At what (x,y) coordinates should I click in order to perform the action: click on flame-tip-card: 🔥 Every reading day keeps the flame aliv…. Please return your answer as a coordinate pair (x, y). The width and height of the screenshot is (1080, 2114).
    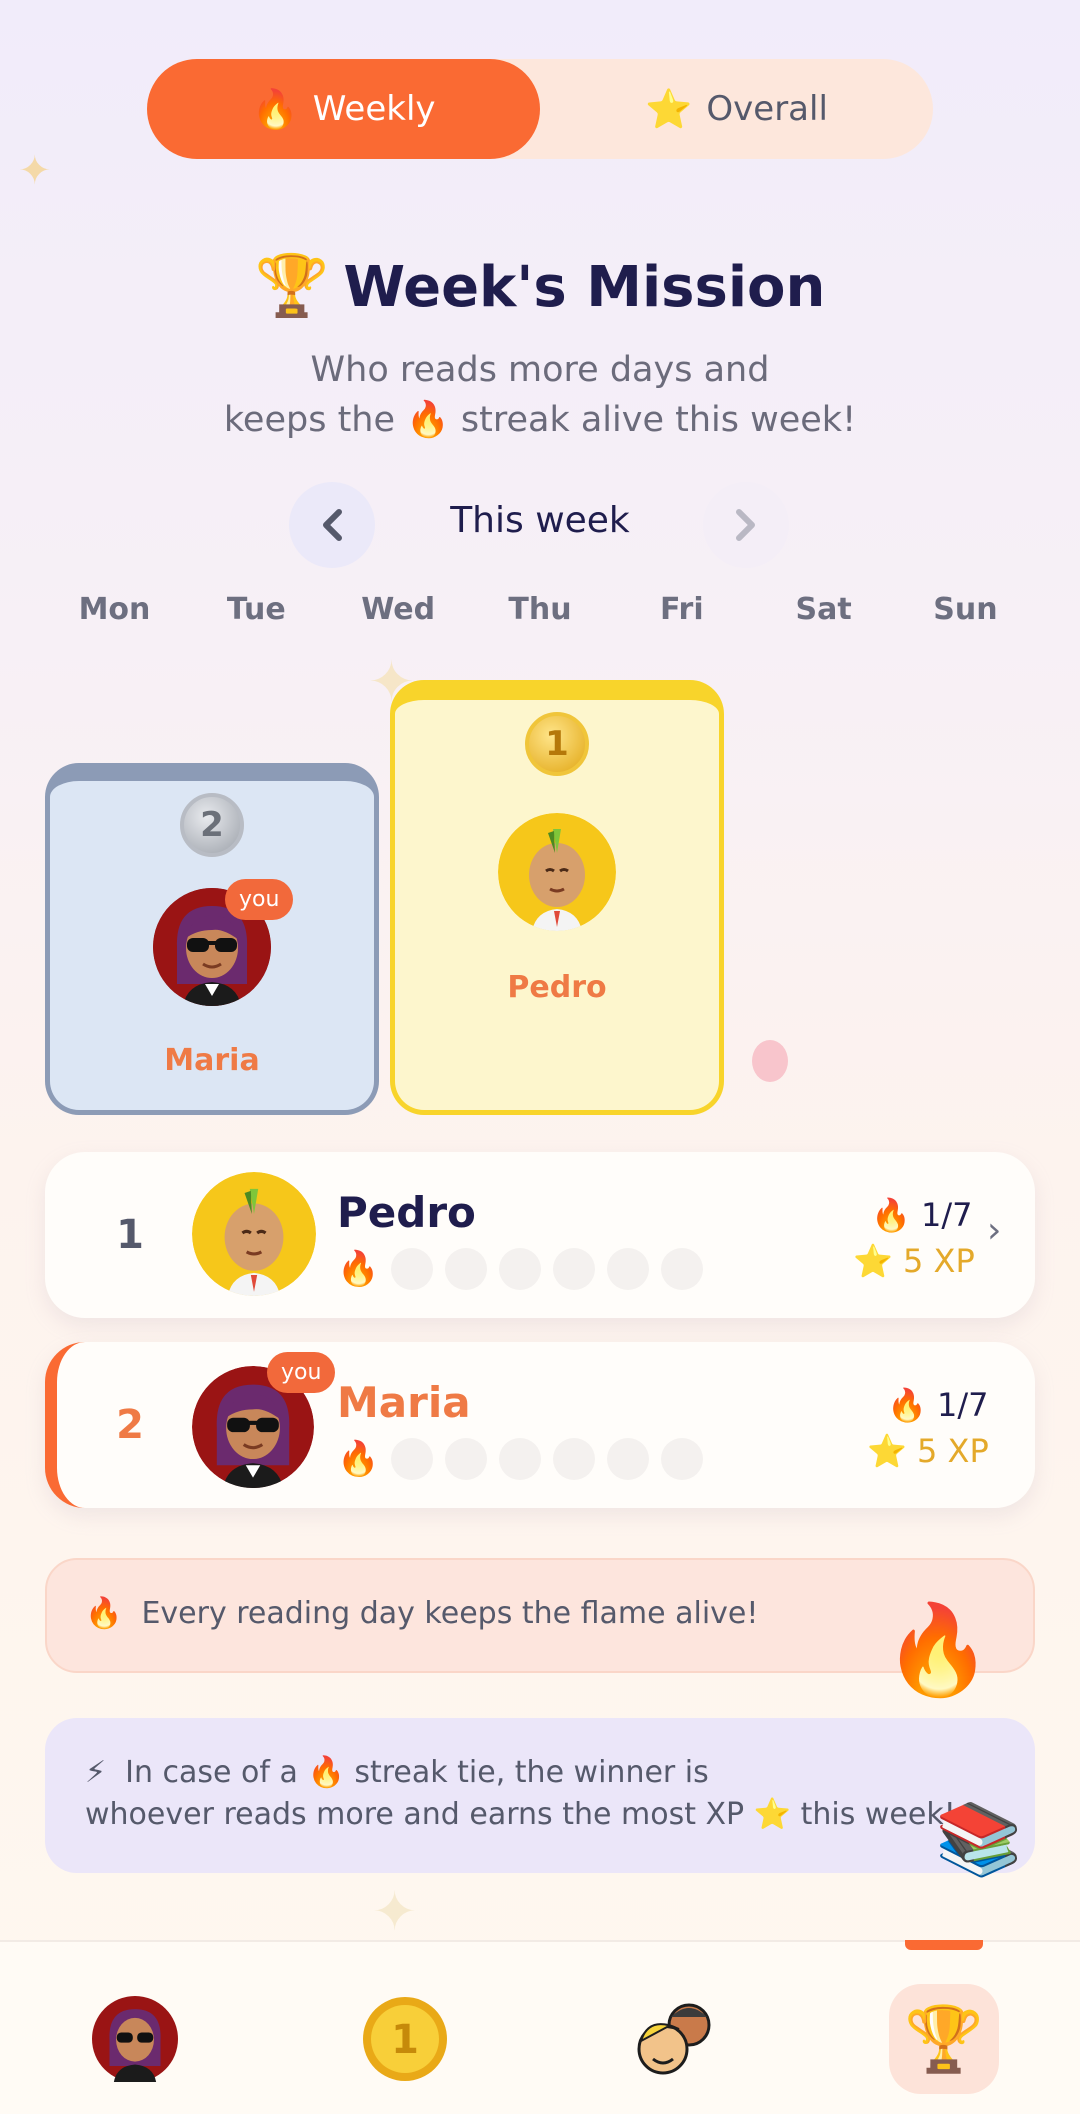
    Looking at the image, I should click on (540, 1629).